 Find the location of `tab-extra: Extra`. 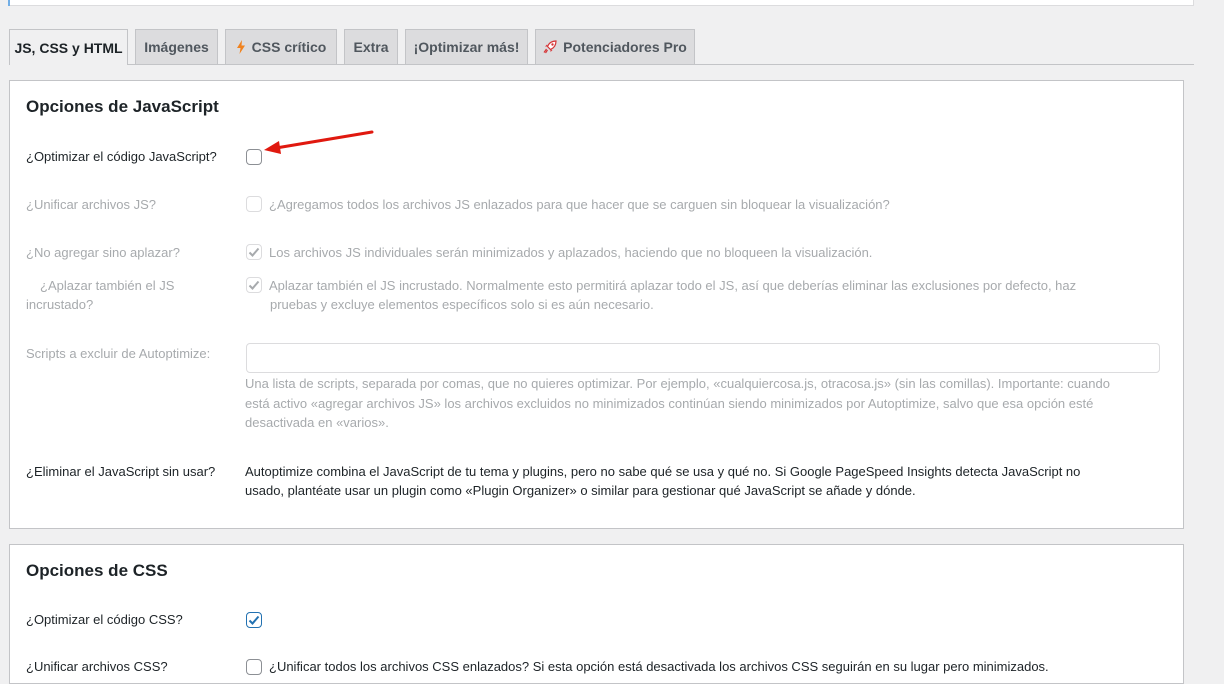

tab-extra: Extra is located at coordinates (371, 46).